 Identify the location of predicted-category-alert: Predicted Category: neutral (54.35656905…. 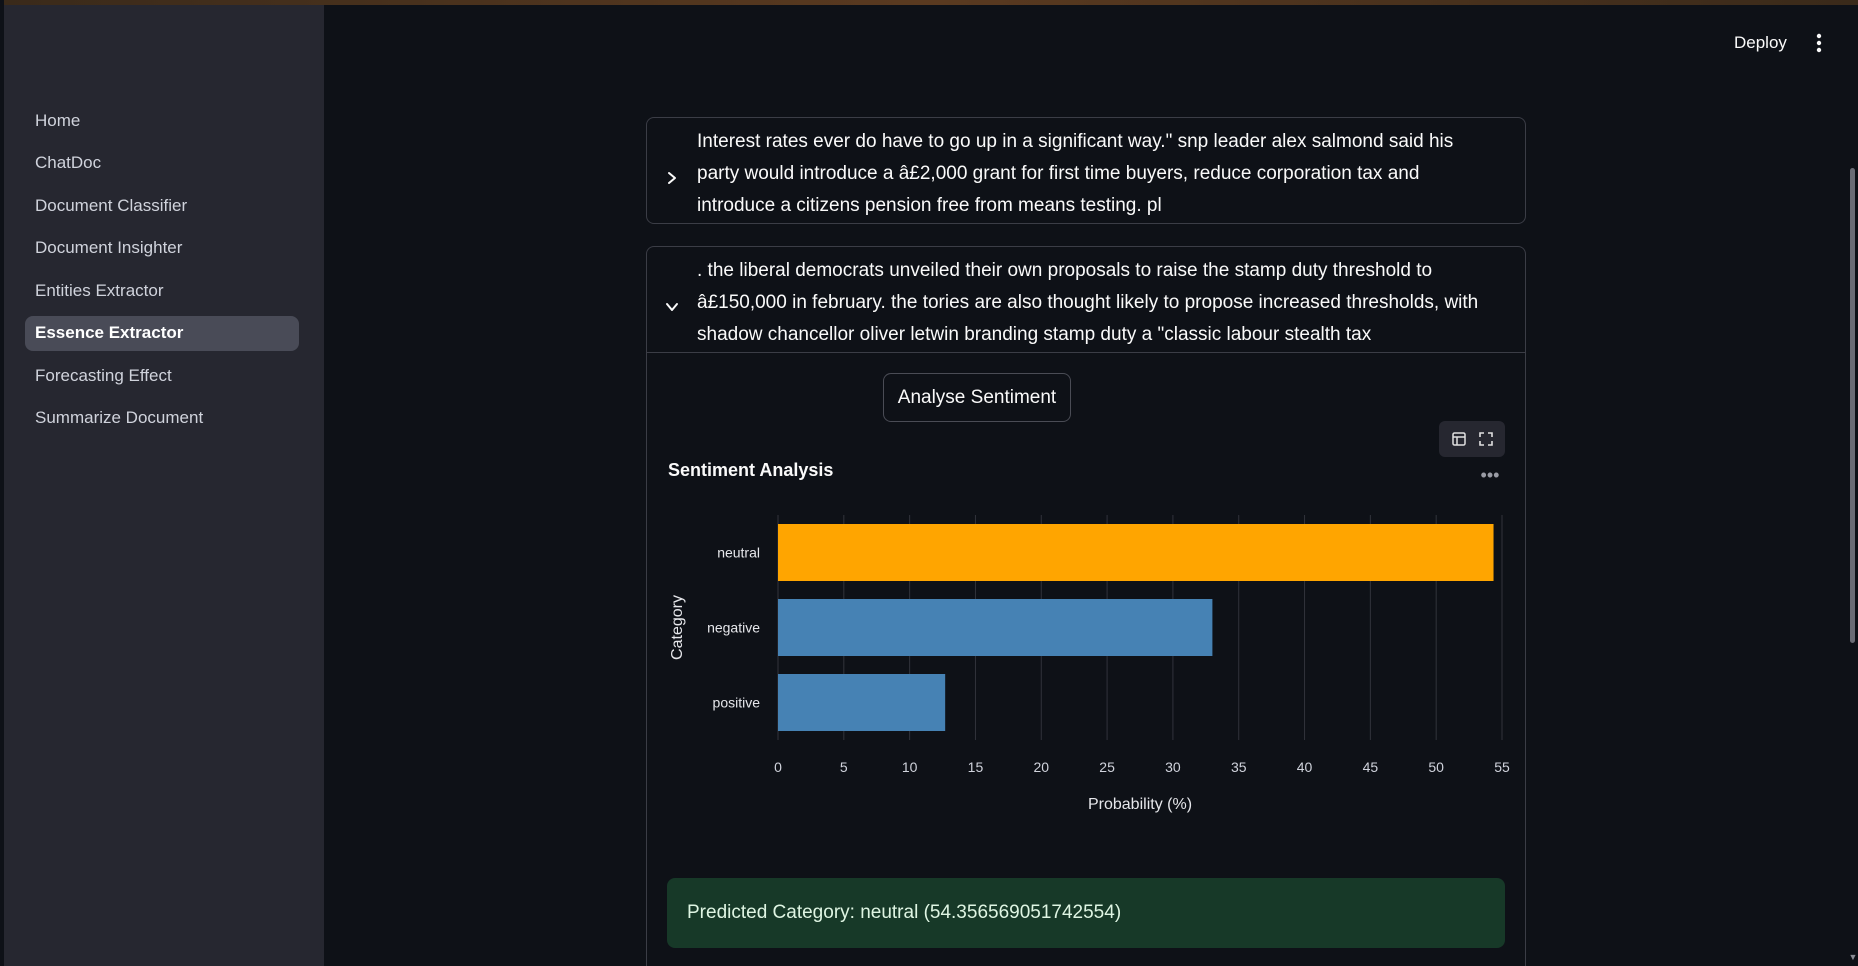
(1086, 913).